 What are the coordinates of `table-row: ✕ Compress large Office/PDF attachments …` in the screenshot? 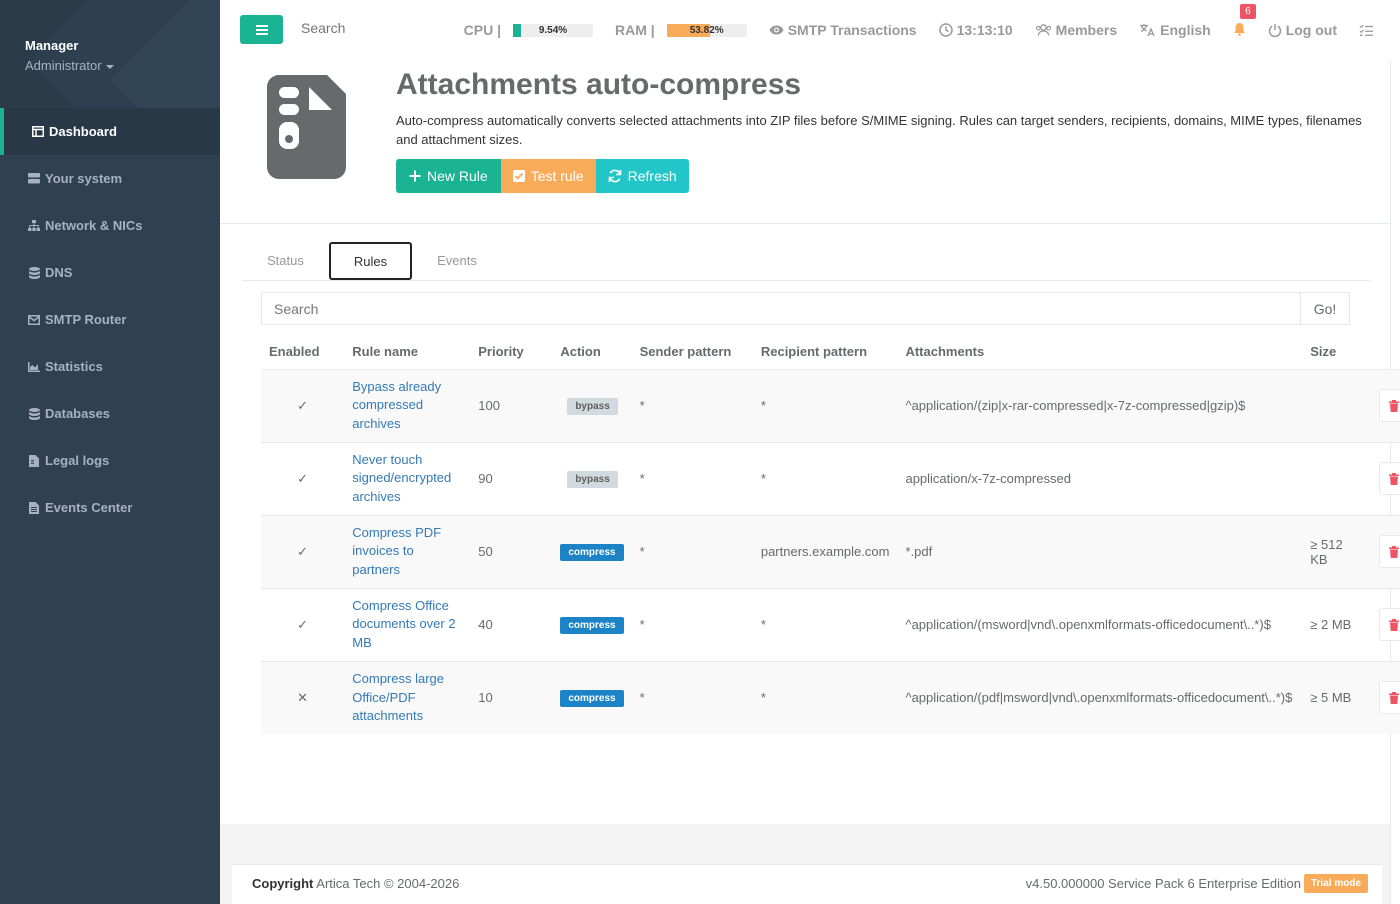 It's located at (830, 697).